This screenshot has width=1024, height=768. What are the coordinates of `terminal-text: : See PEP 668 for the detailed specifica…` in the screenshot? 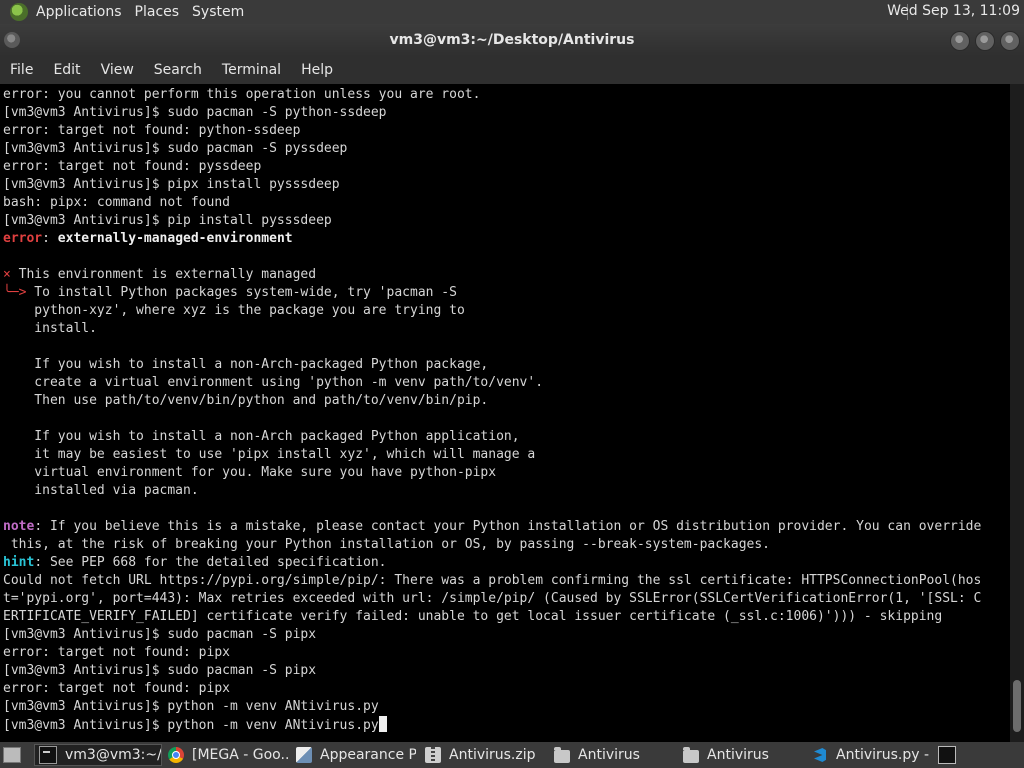 It's located at (210, 562).